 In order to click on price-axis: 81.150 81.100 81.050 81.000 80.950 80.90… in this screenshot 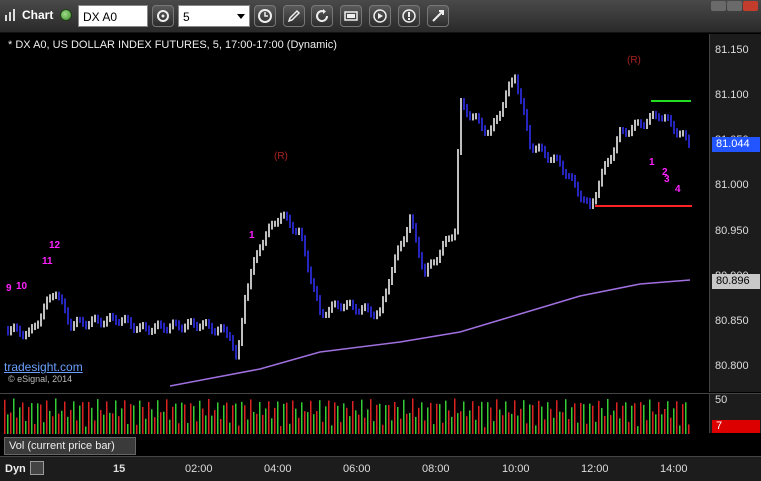, I will do `click(735, 213)`.